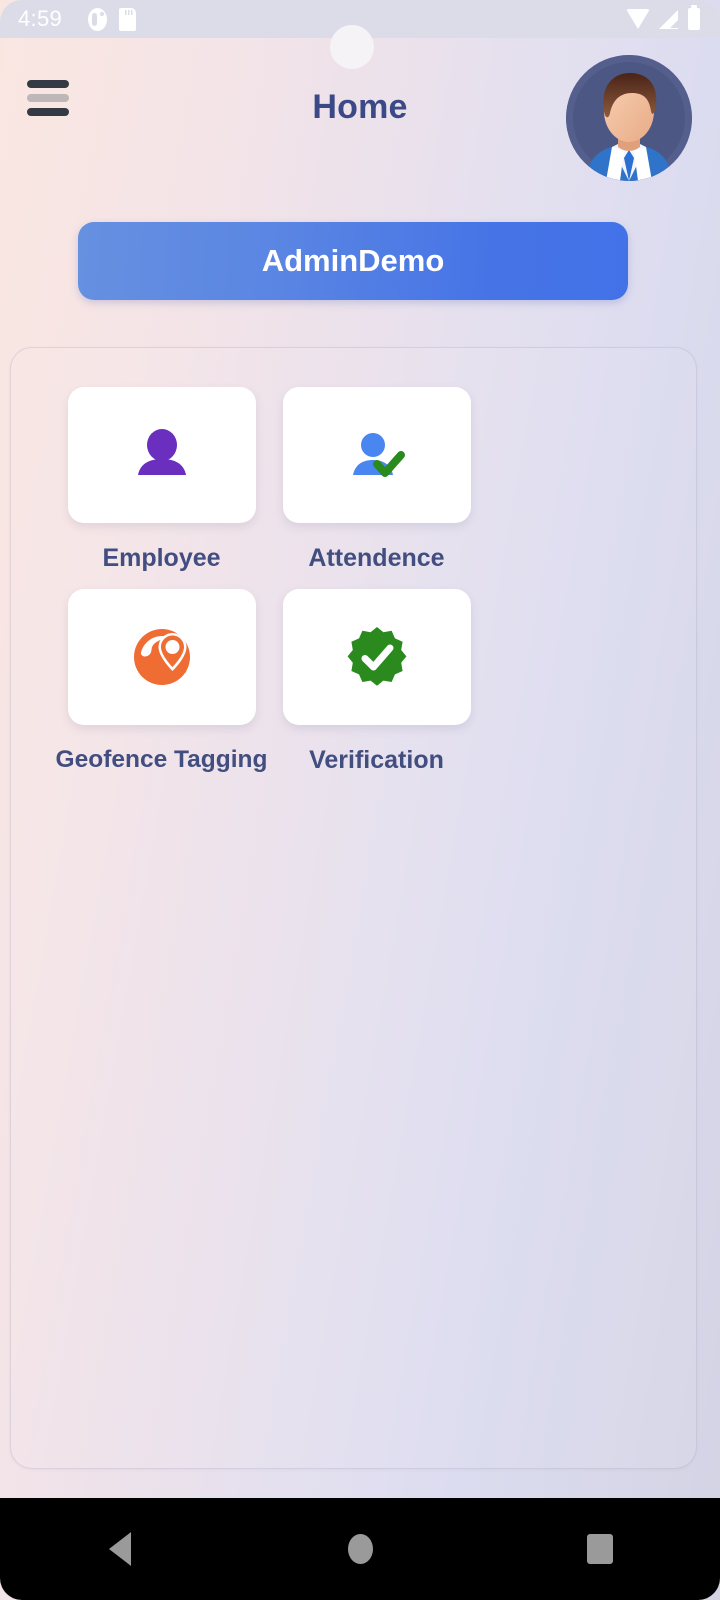 The width and height of the screenshot is (720, 1600). I want to click on tile-verification: Verification, so click(376, 682).